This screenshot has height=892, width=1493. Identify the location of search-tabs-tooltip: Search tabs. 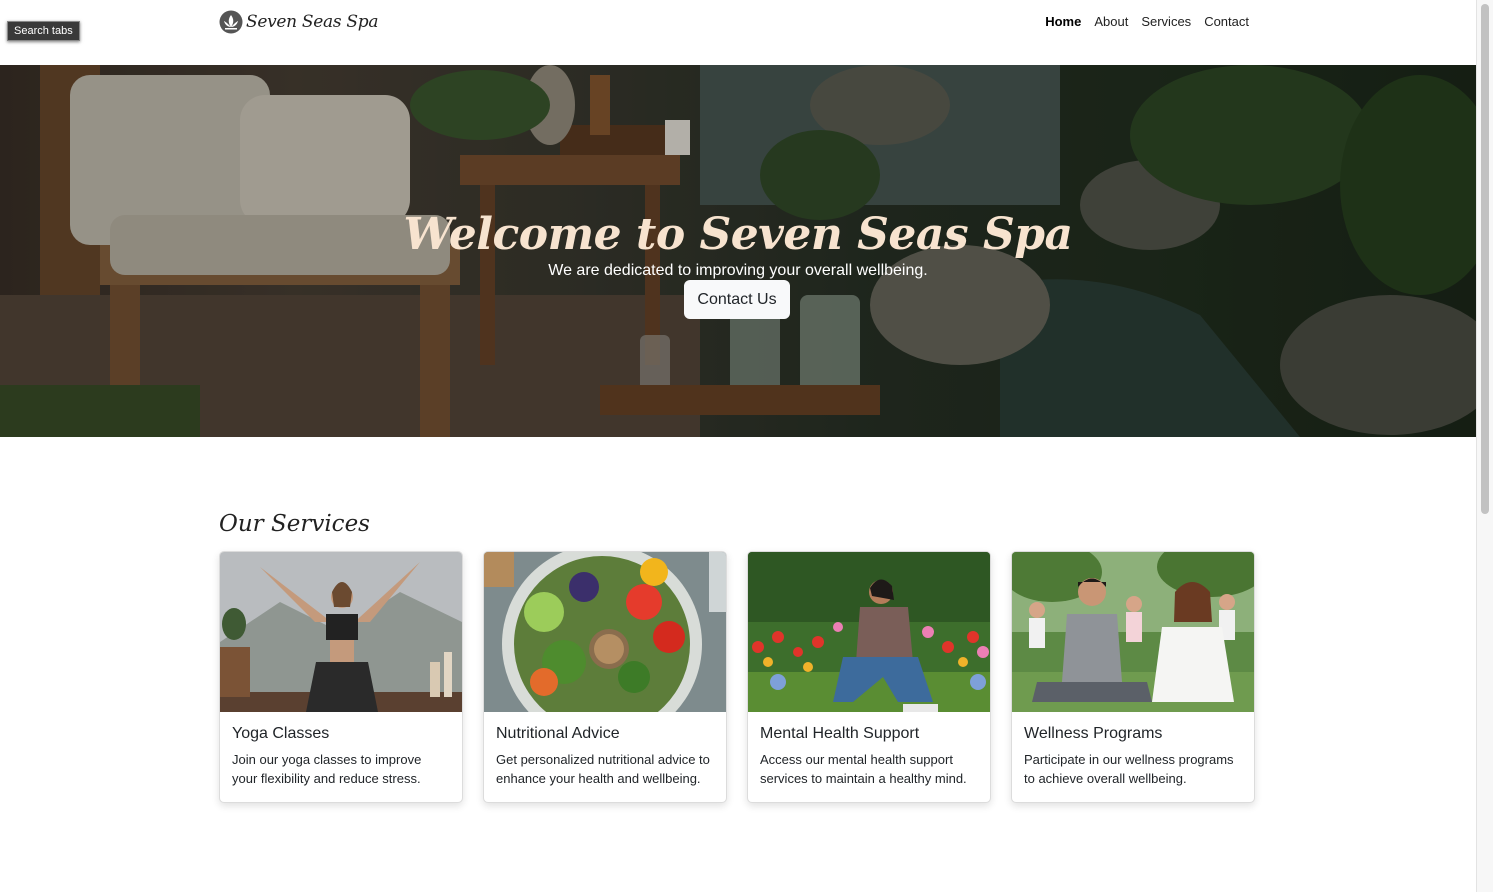
(43, 31).